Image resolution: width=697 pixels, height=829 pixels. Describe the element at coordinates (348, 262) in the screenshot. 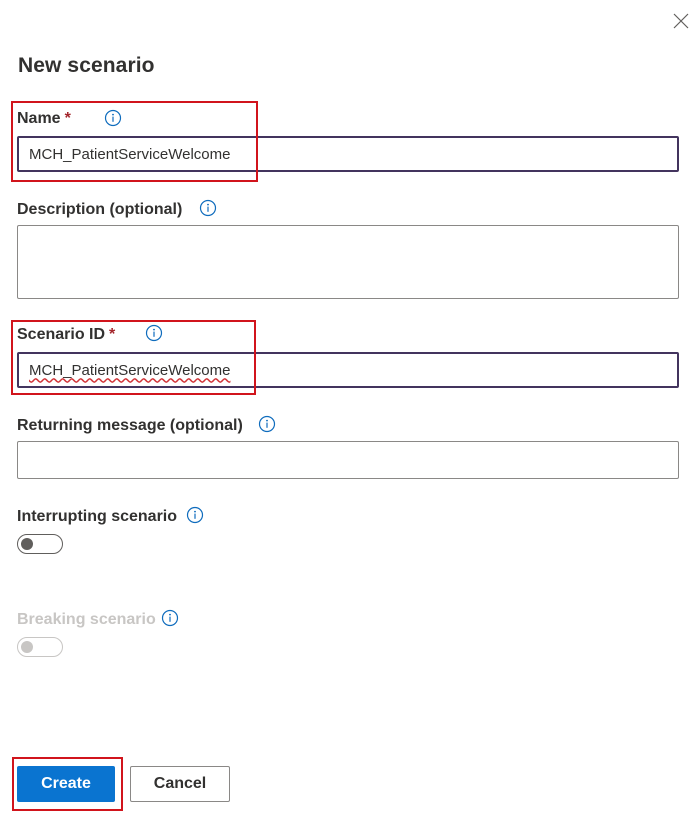

I see `description-input` at that location.